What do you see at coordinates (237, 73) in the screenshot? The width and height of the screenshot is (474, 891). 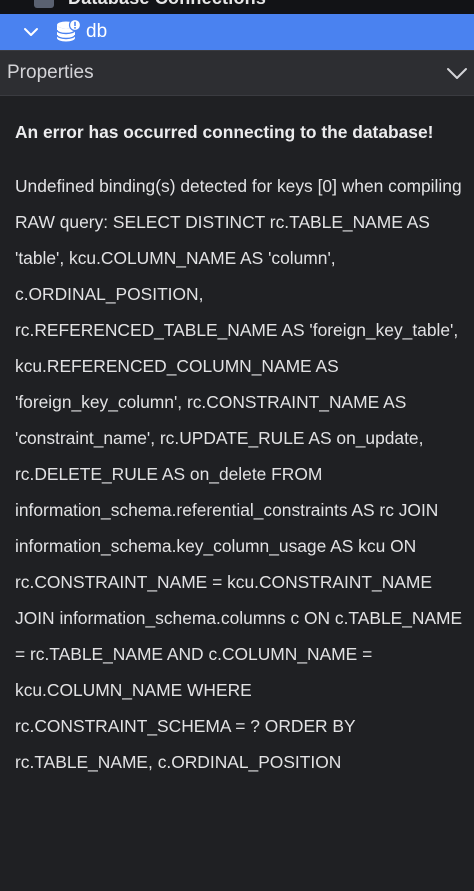 I see `properties-section-header: Properties` at bounding box center [237, 73].